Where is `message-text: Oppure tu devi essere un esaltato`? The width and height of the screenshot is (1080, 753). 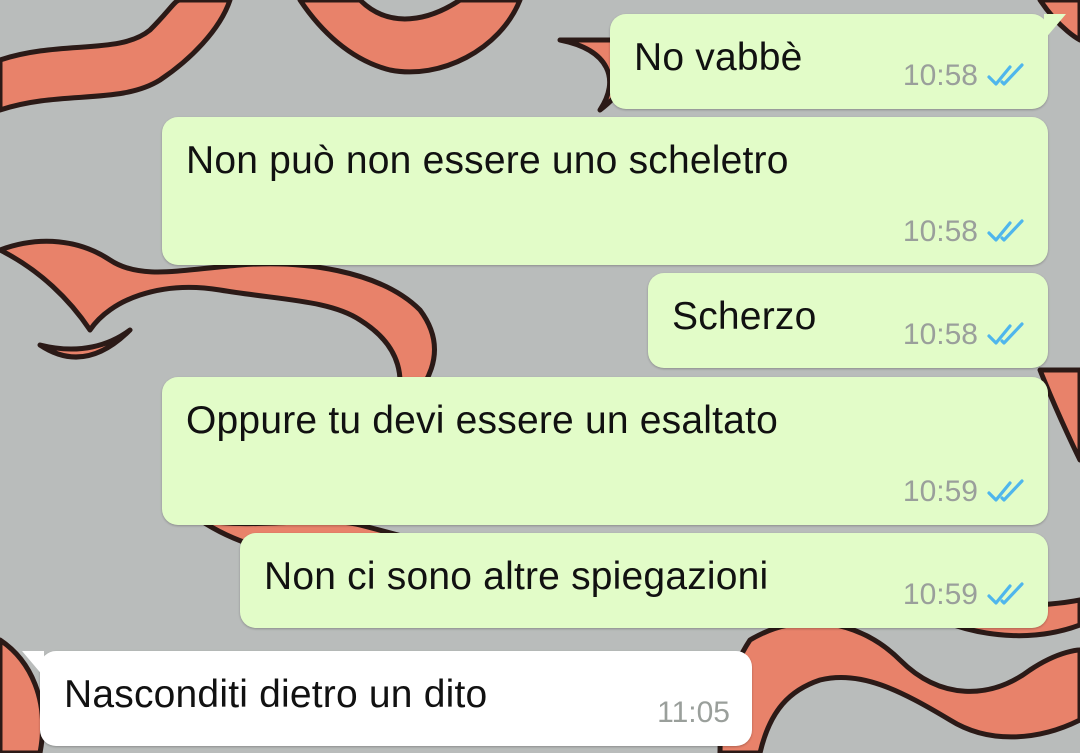 message-text: Oppure tu devi essere un esaltato is located at coordinates (482, 420).